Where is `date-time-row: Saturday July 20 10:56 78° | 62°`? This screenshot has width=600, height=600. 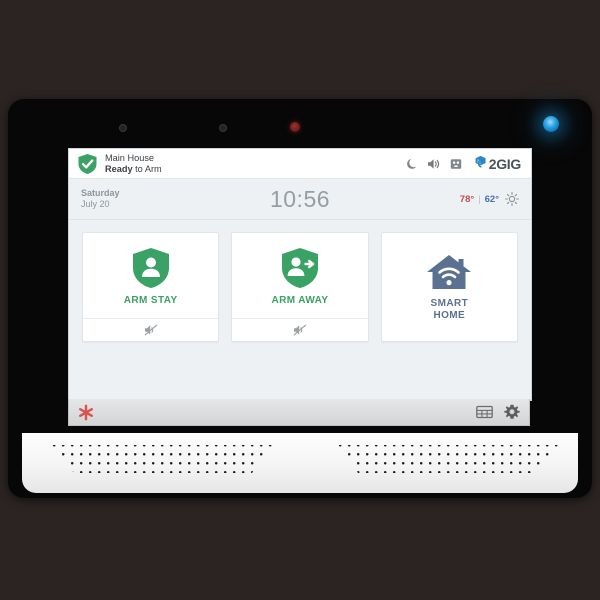 date-time-row: Saturday July 20 10:56 78° | 62° is located at coordinates (300, 199).